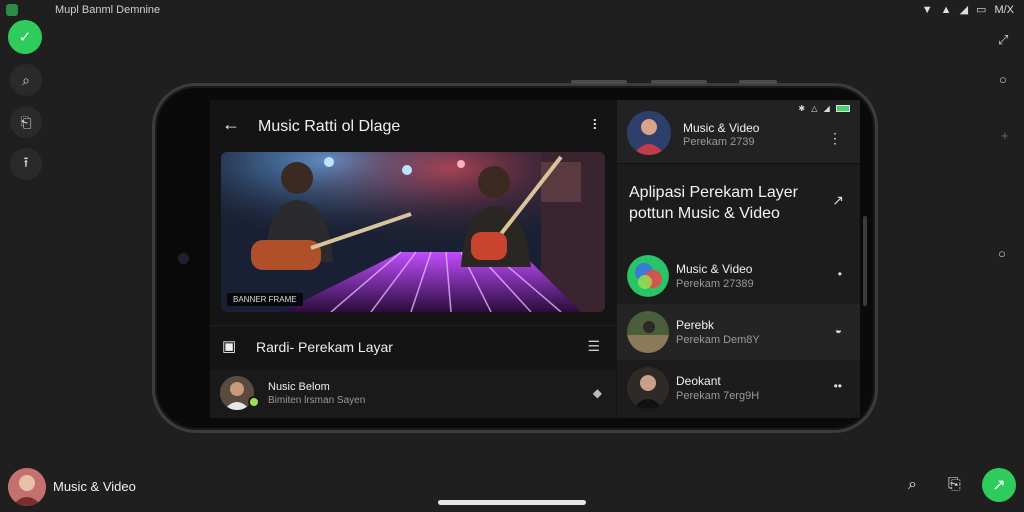 This screenshot has height=512, width=1024. Describe the element at coordinates (738, 388) in the screenshot. I see `list-item: Deokant Perekam 7erg9H ••` at that location.